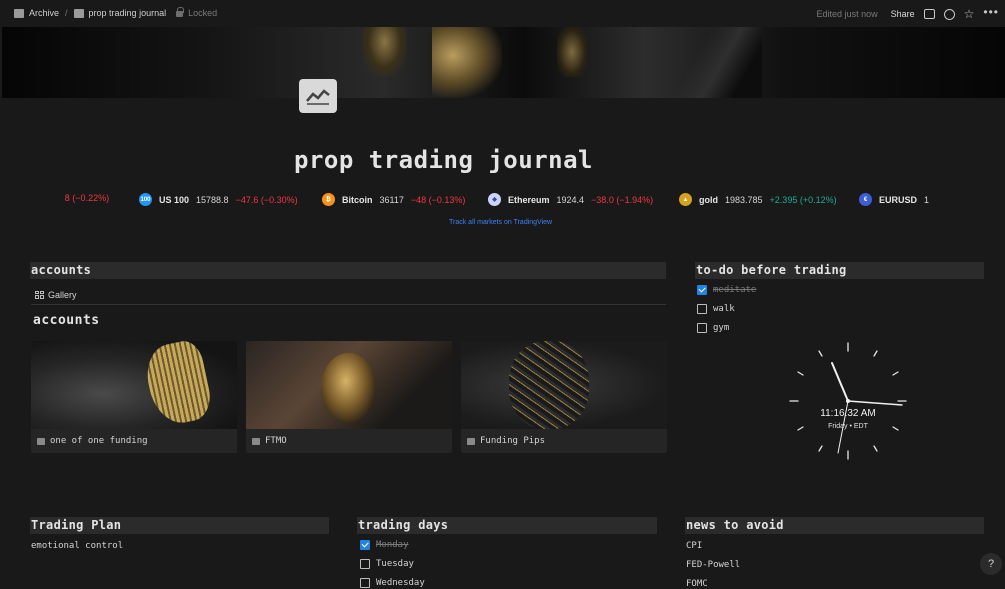 The width and height of the screenshot is (1005, 589). What do you see at coordinates (564, 441) in the screenshot?
I see `card-caption: Funding Pips` at bounding box center [564, 441].